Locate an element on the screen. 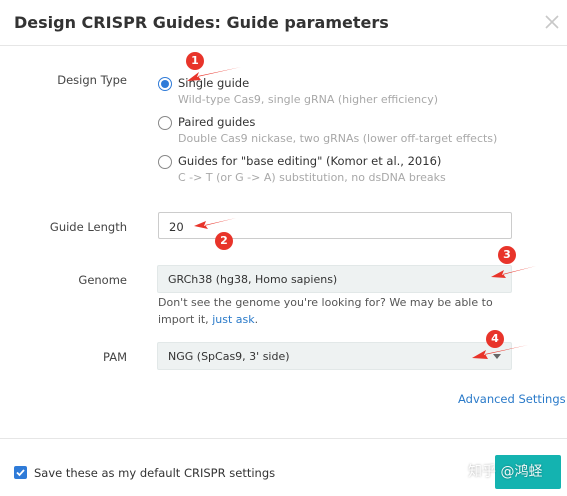 The height and width of the screenshot is (496, 567). advanced-settings-link: Advanced Settings is located at coordinates (512, 399).